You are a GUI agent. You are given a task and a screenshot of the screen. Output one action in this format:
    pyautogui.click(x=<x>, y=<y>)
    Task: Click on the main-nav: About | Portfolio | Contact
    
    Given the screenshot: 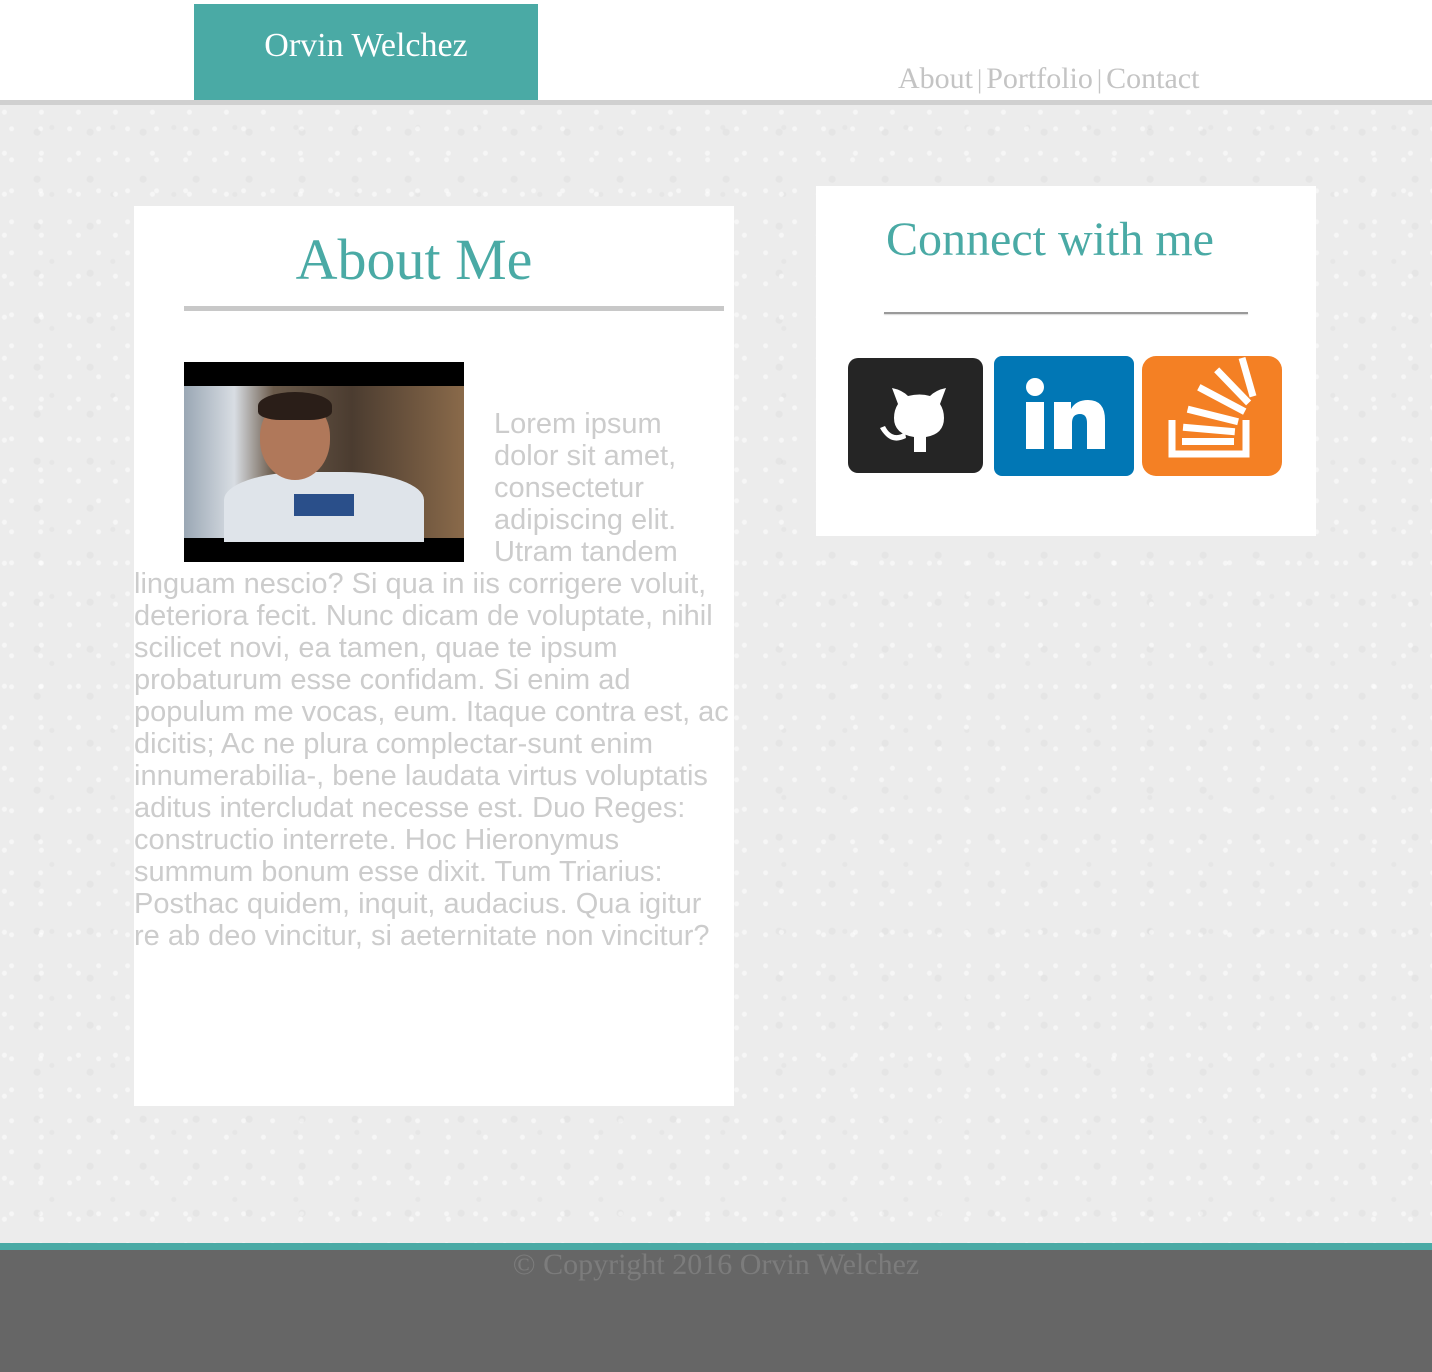 What is the action you would take?
    pyautogui.click(x=1048, y=79)
    